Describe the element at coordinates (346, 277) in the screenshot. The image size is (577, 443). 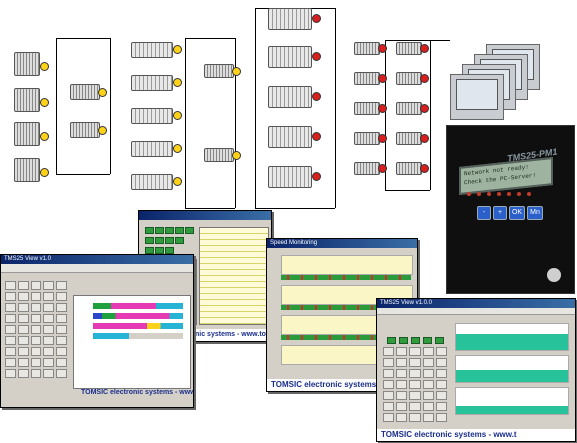
I see `status-strip` at that location.